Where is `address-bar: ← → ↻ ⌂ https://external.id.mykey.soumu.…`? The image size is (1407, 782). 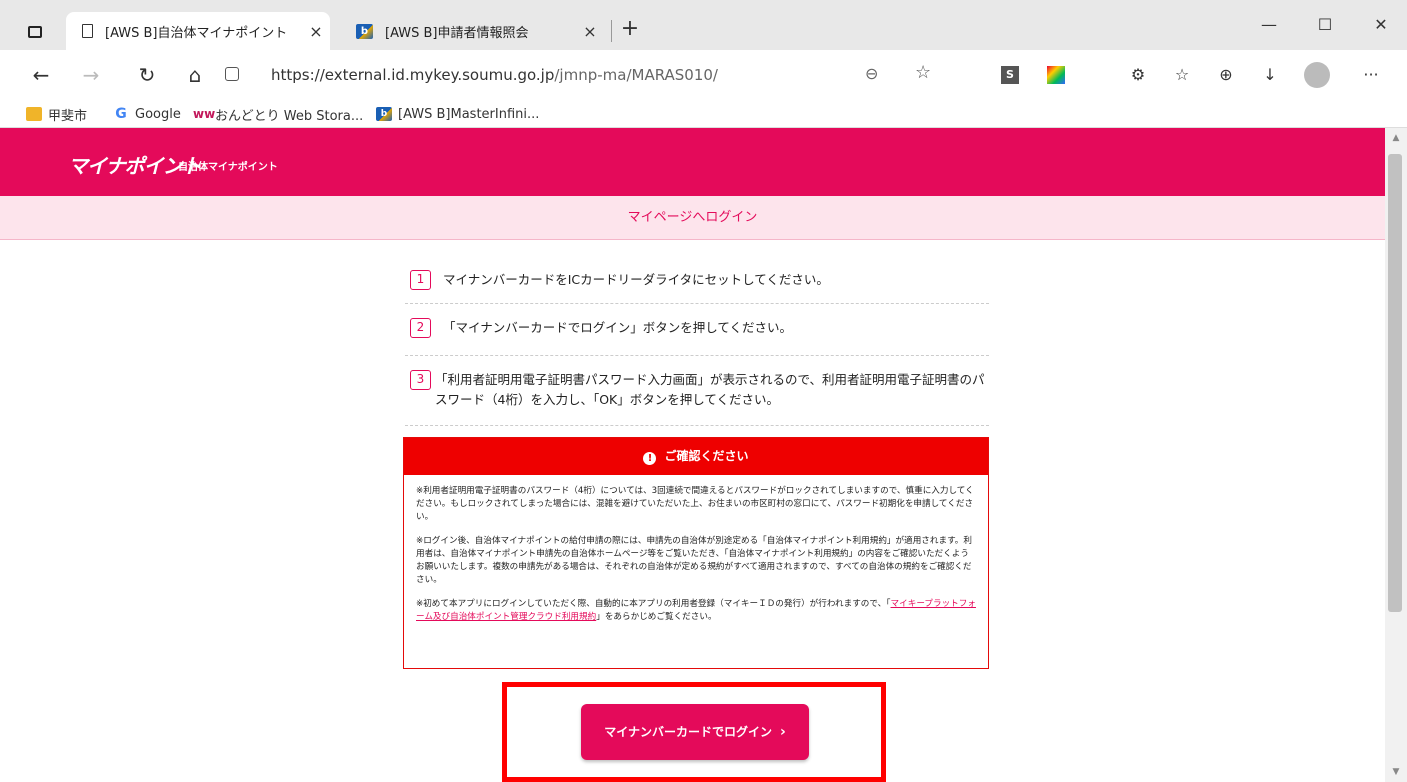
address-bar: ← → ↻ ⌂ https://external.id.mykey.soumu.… is located at coordinates (703, 75).